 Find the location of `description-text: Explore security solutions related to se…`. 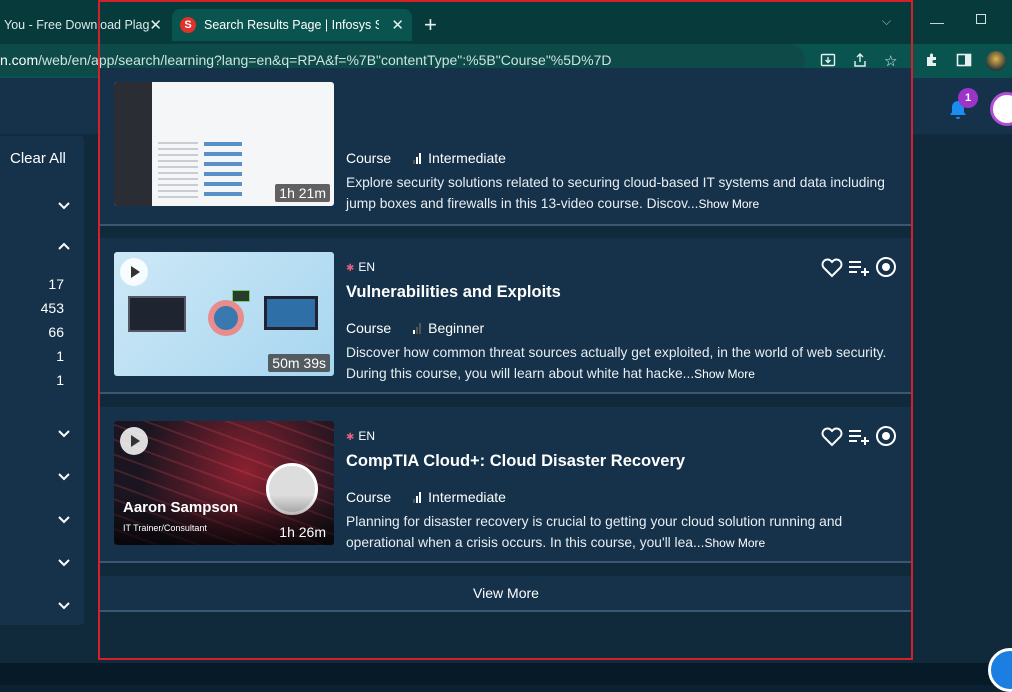

description-text: Explore security solutions related to se… is located at coordinates (615, 193).